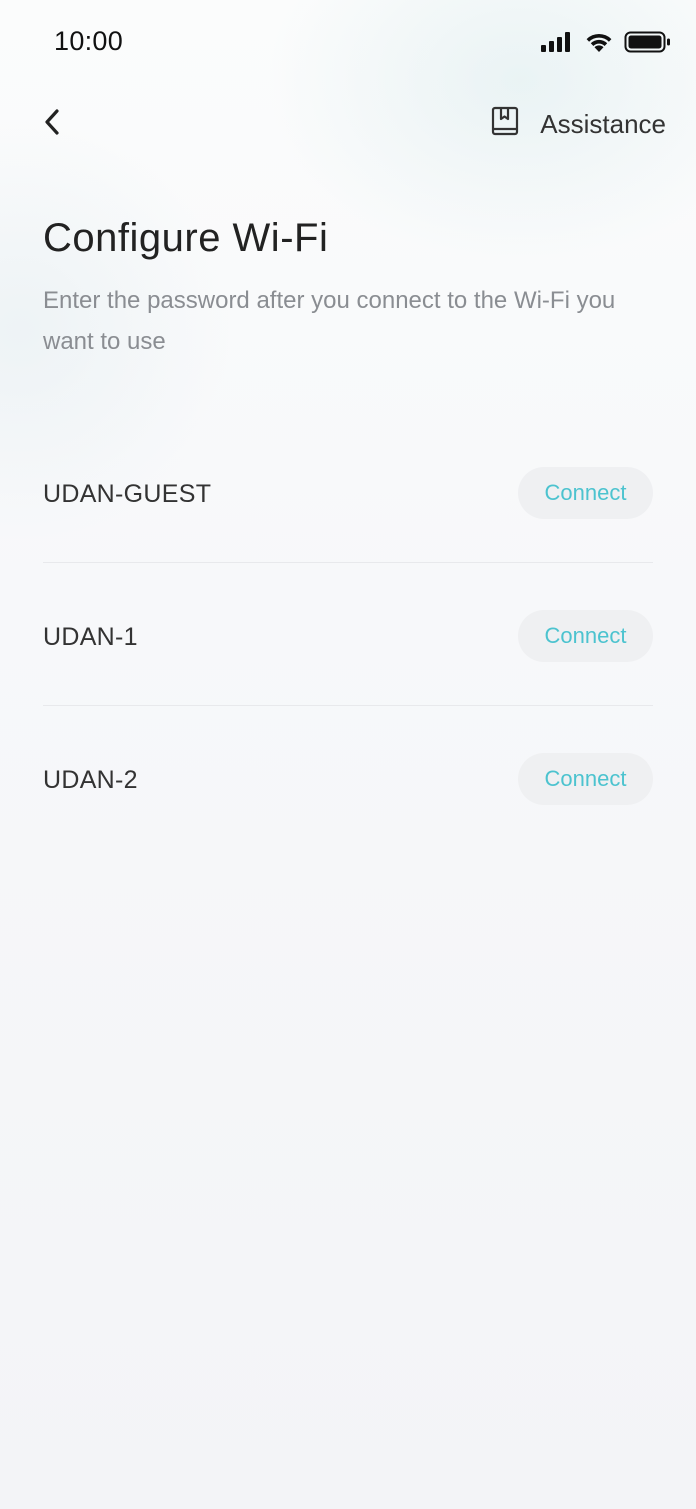 This screenshot has height=1509, width=696. Describe the element at coordinates (599, 44) in the screenshot. I see `wifi-icon` at that location.